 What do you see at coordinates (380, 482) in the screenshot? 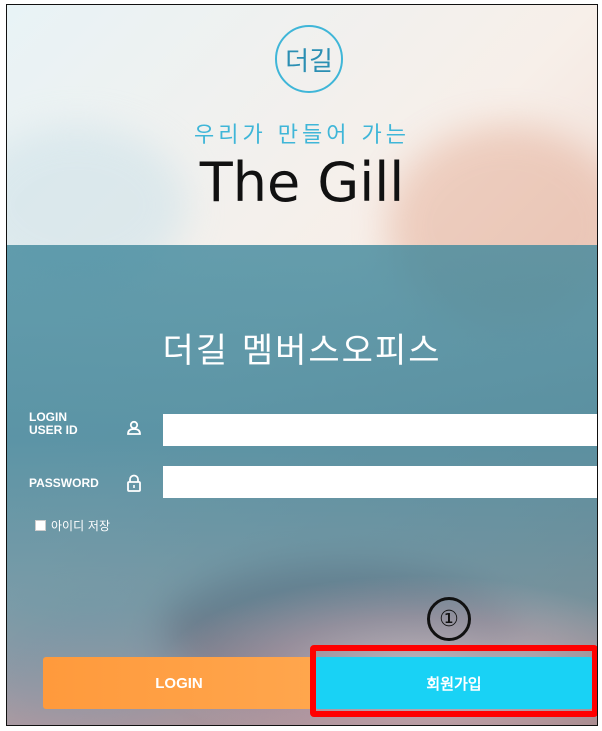
I see `password-input` at bounding box center [380, 482].